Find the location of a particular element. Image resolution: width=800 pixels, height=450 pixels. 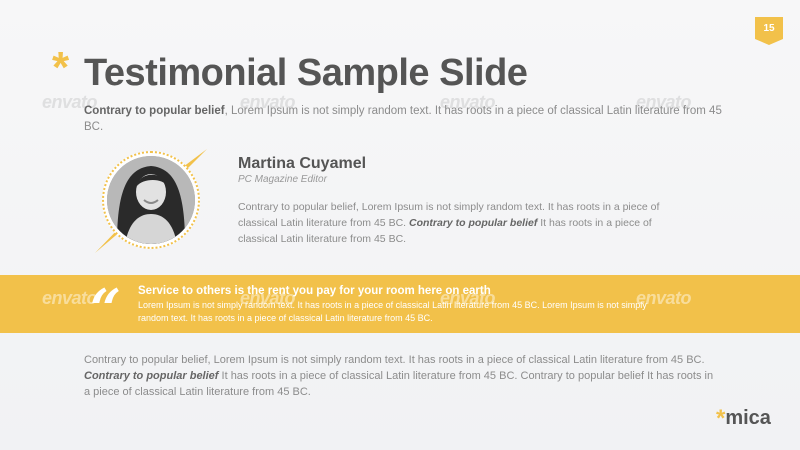

intro-bold: Contrary to popular belief is located at coordinates (154, 111).